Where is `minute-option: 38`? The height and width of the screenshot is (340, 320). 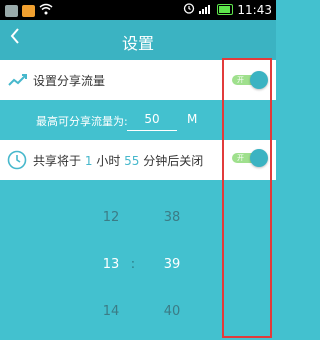
minute-option: 38 is located at coordinates (172, 217).